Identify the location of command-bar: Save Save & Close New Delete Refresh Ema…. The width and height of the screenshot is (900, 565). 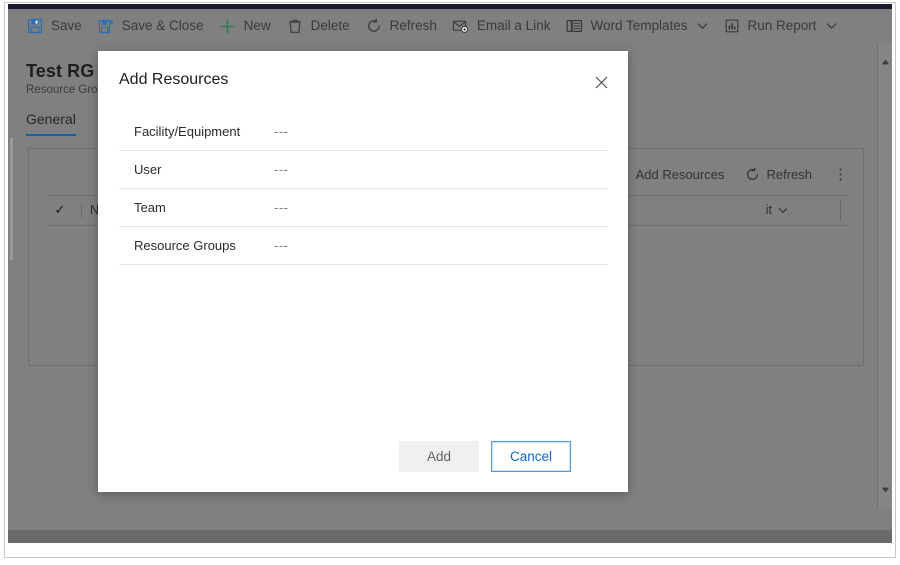
(450, 26).